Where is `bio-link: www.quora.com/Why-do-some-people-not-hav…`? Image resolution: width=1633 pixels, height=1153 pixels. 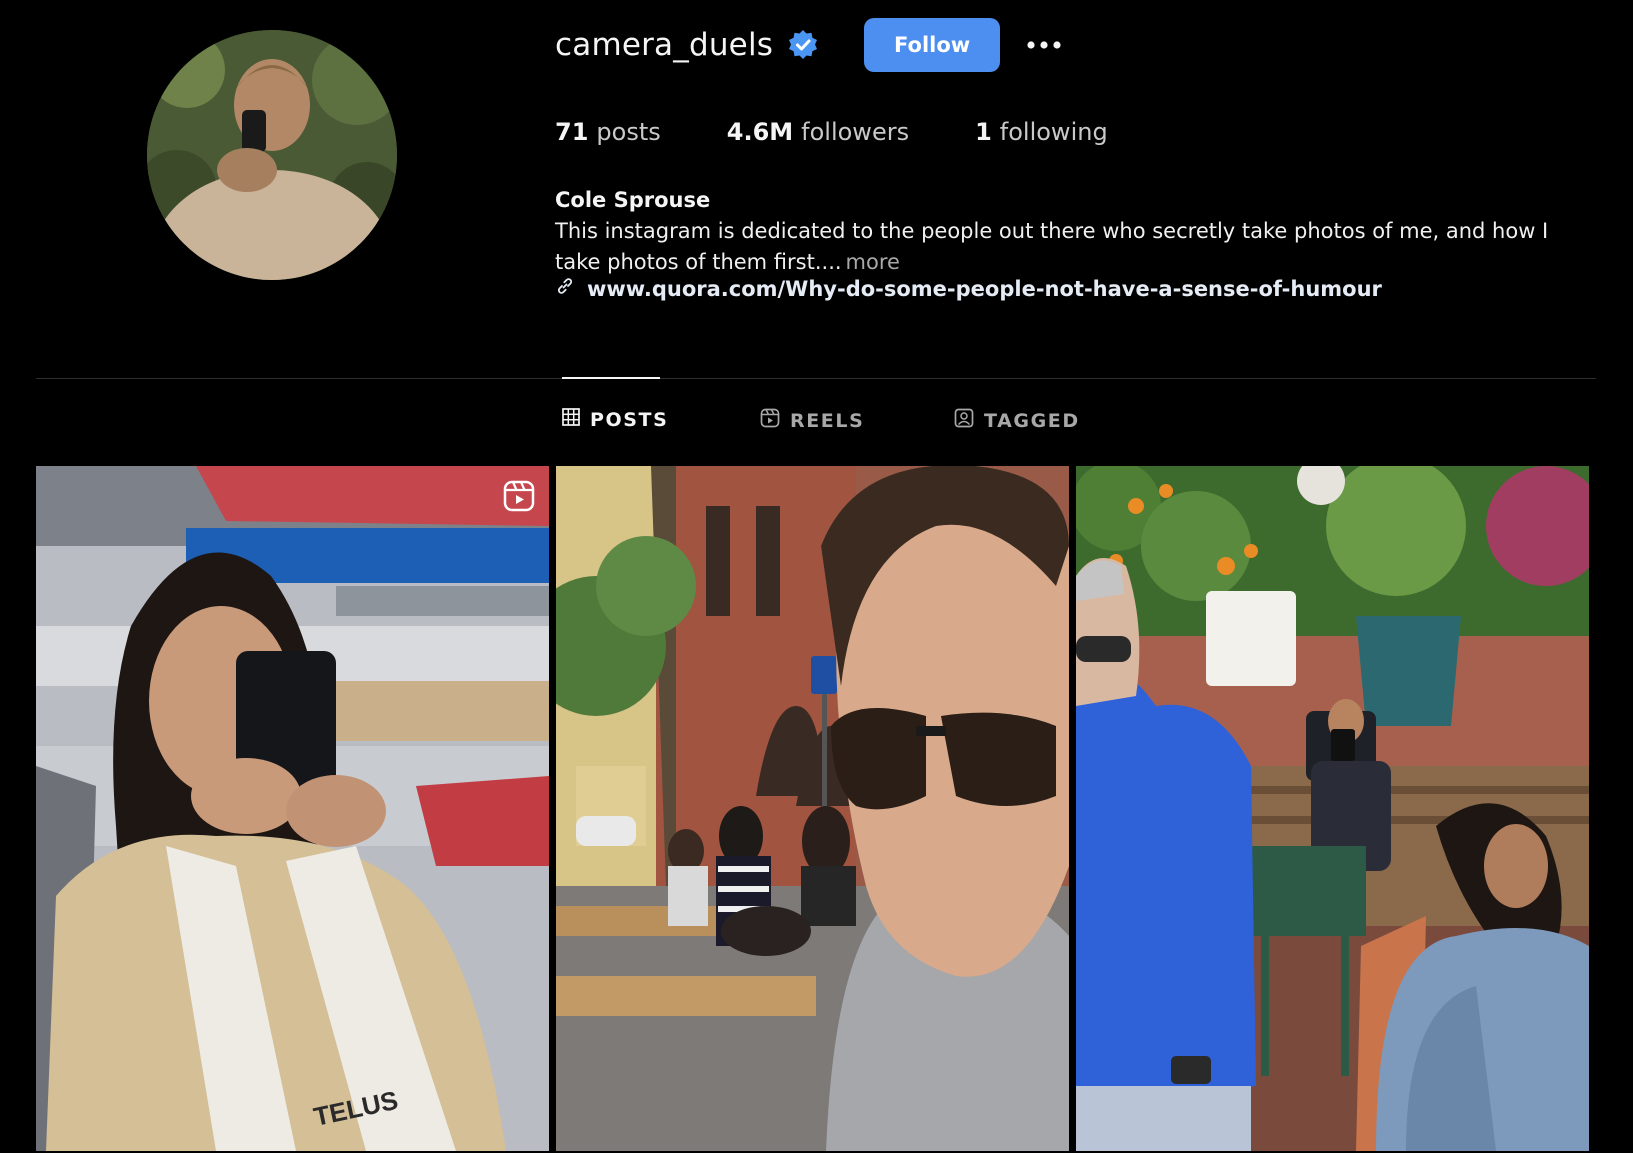 bio-link: www.quora.com/Why-do-some-people-not-hav… is located at coordinates (984, 289).